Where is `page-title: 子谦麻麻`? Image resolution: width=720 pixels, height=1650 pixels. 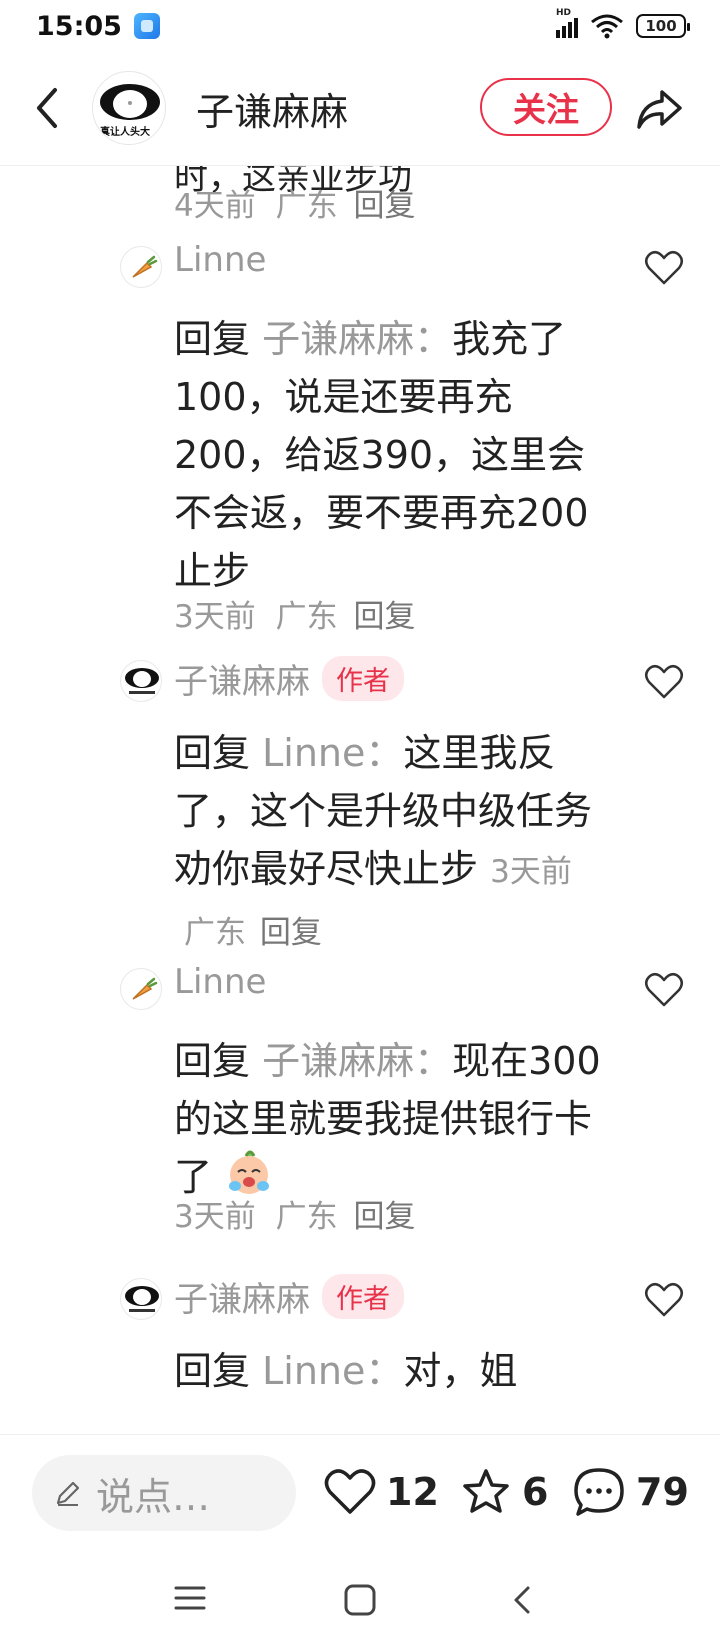 page-title: 子谦麻麻 is located at coordinates (272, 111).